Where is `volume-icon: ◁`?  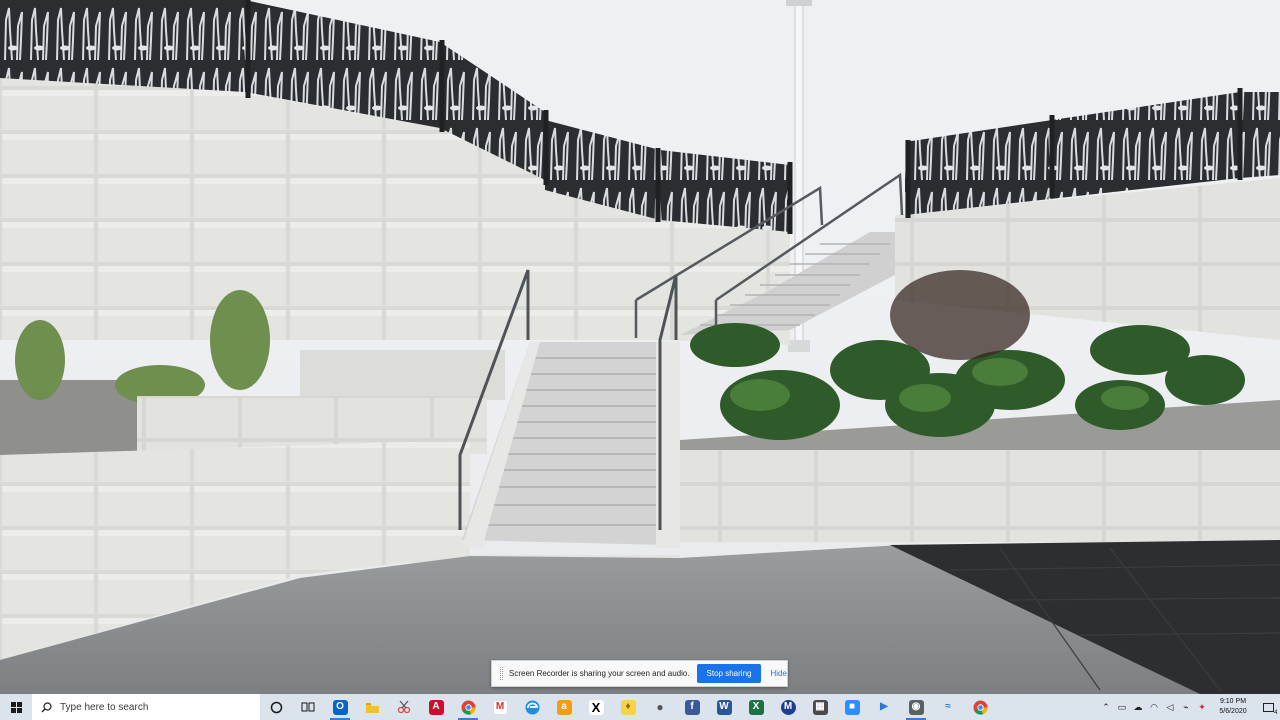
volume-icon: ◁ is located at coordinates (1170, 707).